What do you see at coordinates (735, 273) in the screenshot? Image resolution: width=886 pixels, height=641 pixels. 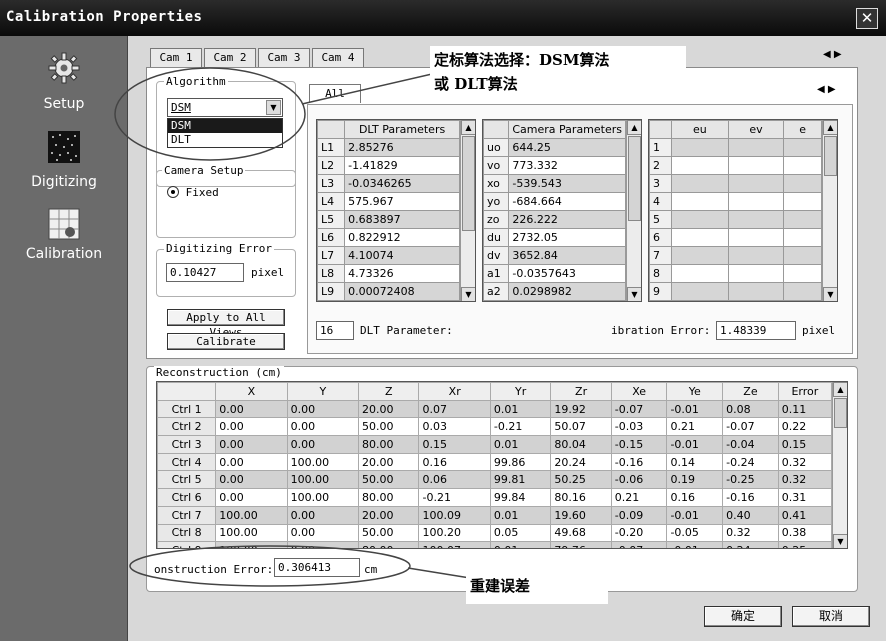 I see `error-row: 8` at bounding box center [735, 273].